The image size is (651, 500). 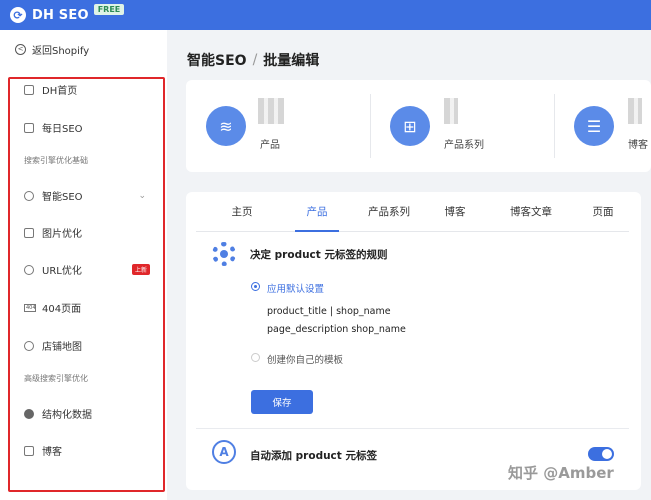 I want to click on stat-collections: ⊞, so click(x=410, y=126).